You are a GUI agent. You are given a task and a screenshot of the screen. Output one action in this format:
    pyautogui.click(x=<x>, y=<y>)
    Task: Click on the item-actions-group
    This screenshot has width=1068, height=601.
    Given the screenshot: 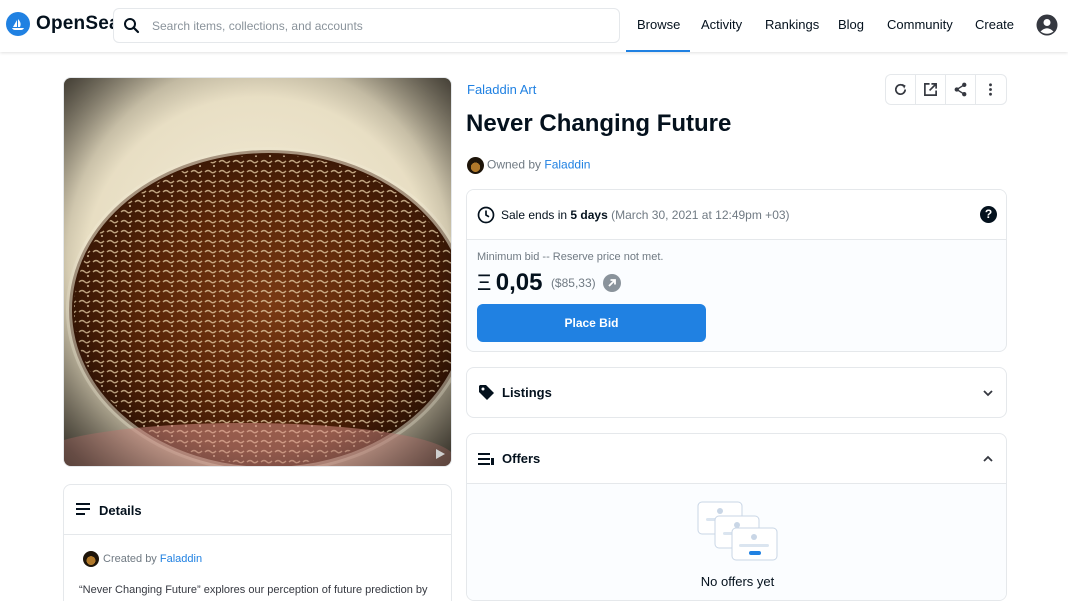 What is the action you would take?
    pyautogui.click(x=946, y=89)
    